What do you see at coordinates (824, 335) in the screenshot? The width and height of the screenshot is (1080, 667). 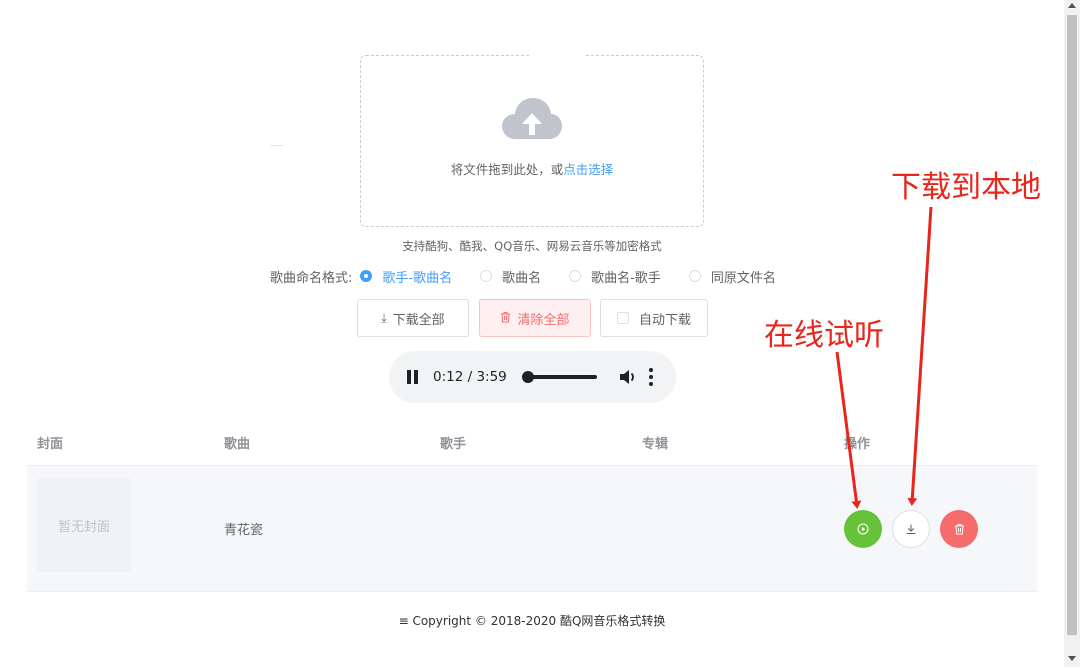 I see `annotation-listen-online: 在线试听` at bounding box center [824, 335].